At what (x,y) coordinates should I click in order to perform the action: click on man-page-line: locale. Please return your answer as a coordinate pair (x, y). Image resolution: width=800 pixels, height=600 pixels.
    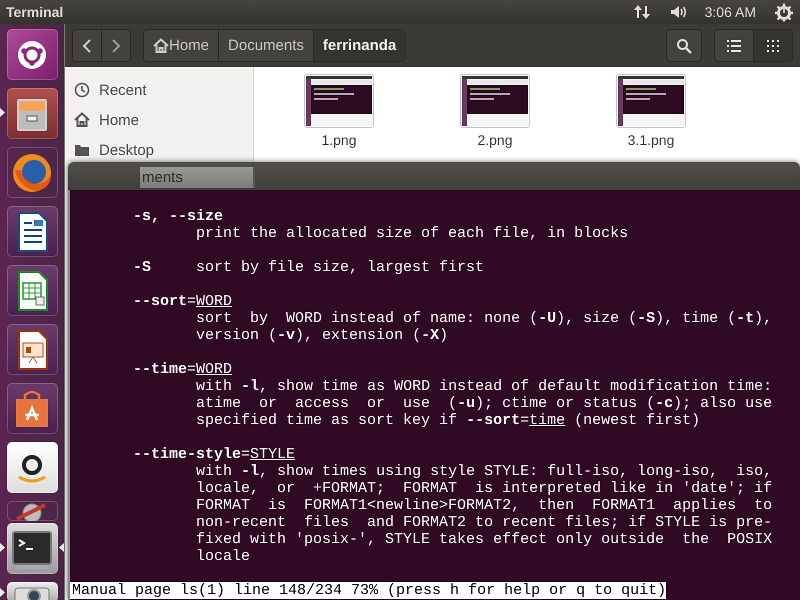
    Looking at the image, I should click on (223, 556).